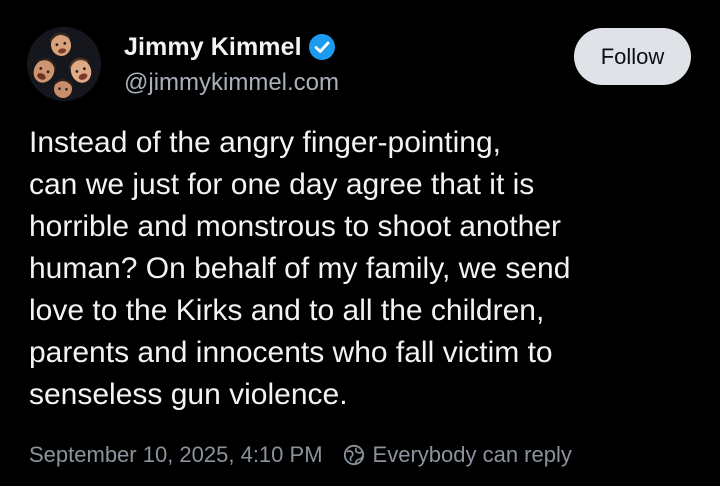 The image size is (720, 486). What do you see at coordinates (300, 268) in the screenshot?
I see `post-text-line: human? On behalf of my family, we send` at bounding box center [300, 268].